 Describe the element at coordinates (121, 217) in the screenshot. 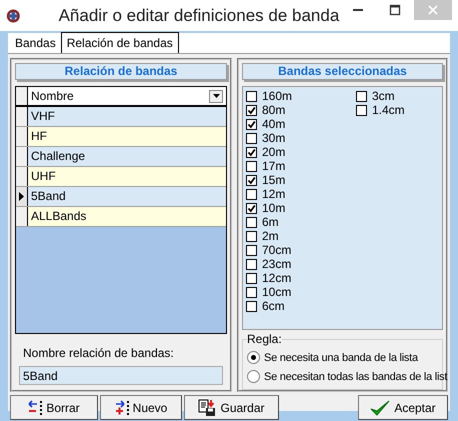

I see `list-row: ALLBands` at that location.